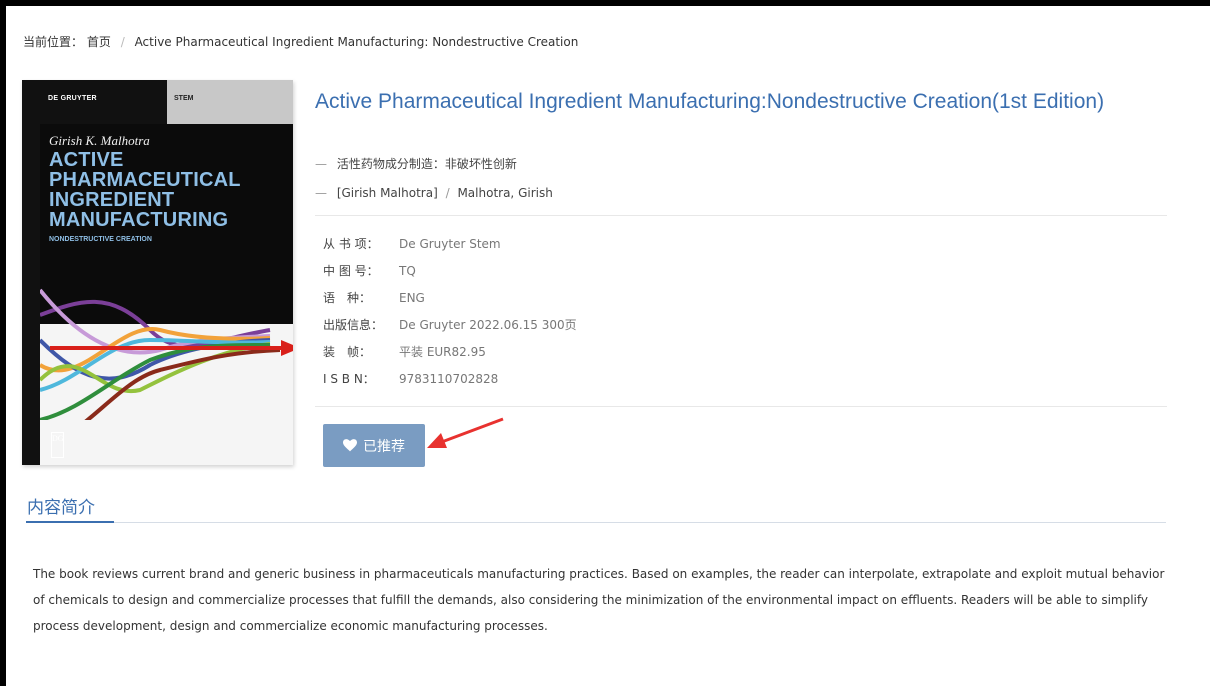  Describe the element at coordinates (349, 379) in the screenshot. I see `meta-label: I S B N：` at that location.